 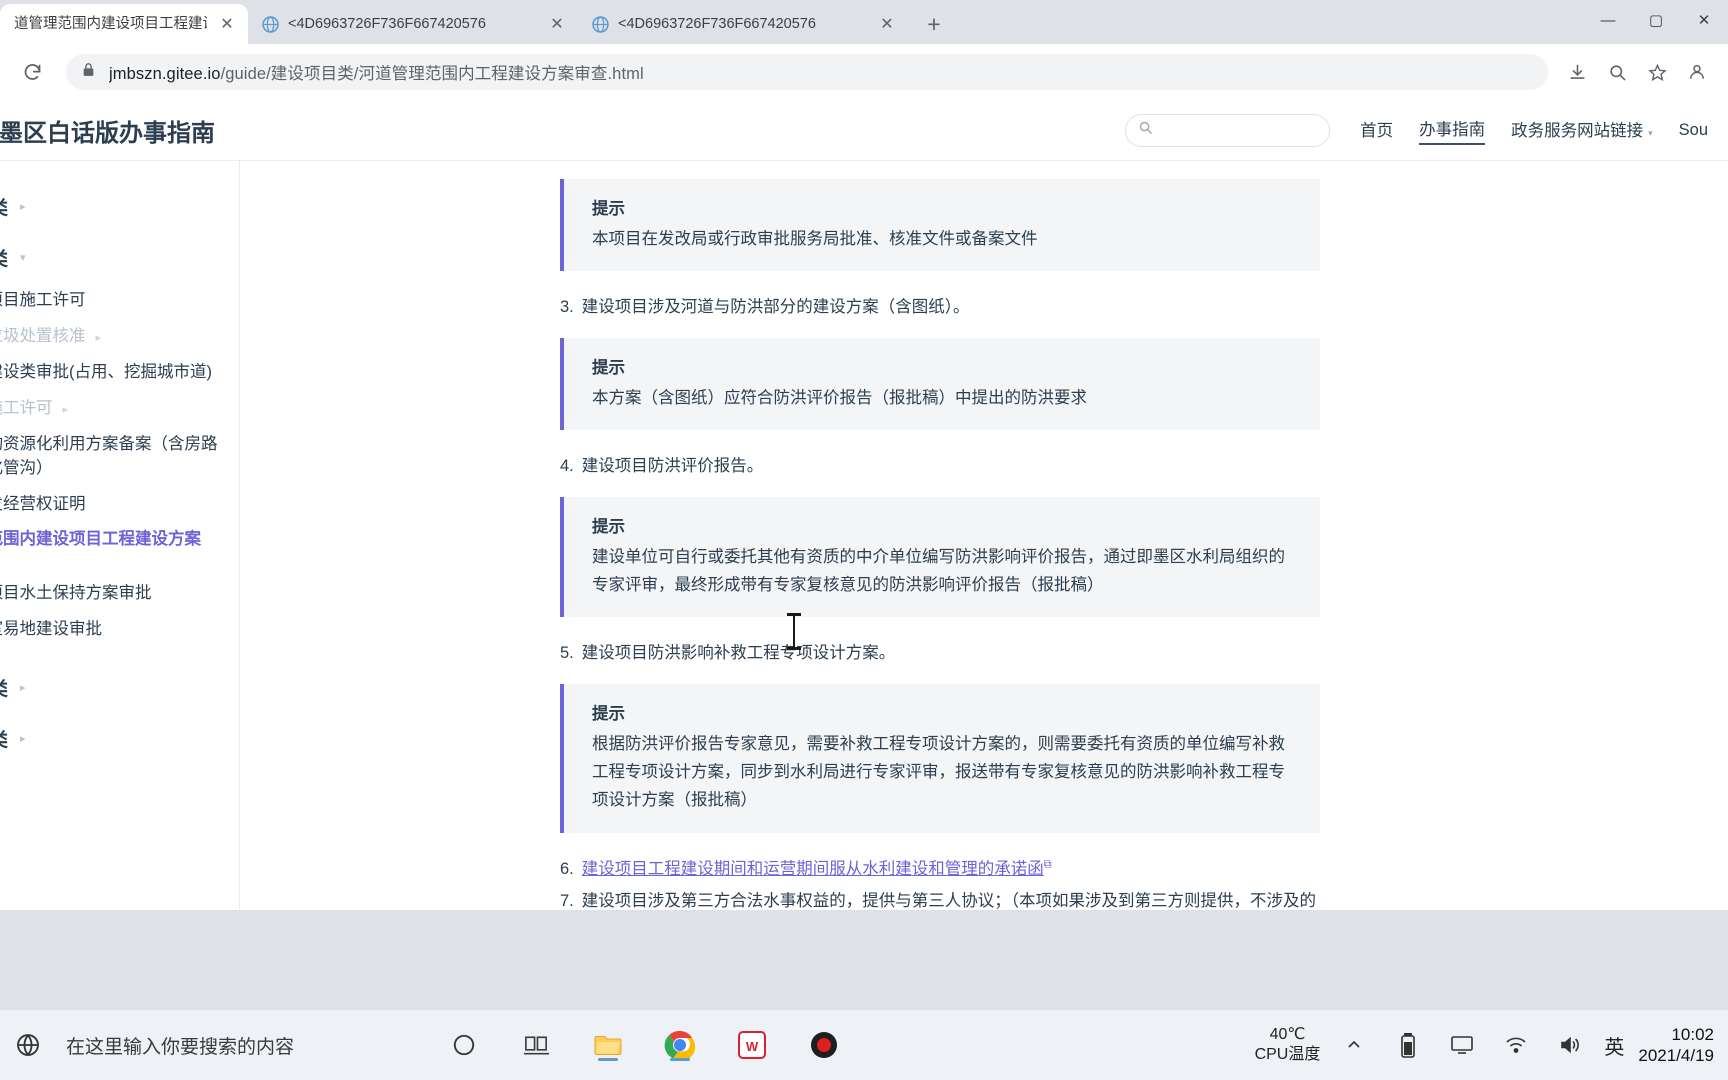 I want to click on taskbar-search: 在这里输入你要搜索的内容, so click(x=175, y=1045).